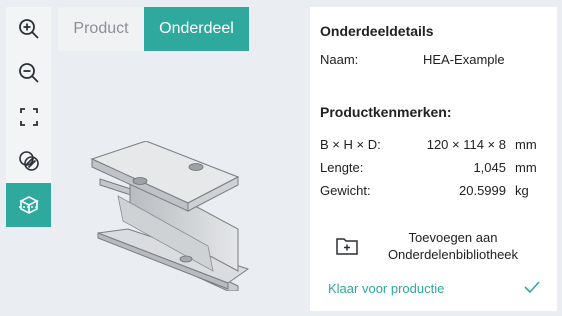 The width and height of the screenshot is (562, 316). What do you see at coordinates (342, 167) in the screenshot?
I see `length-label: Lengte:` at bounding box center [342, 167].